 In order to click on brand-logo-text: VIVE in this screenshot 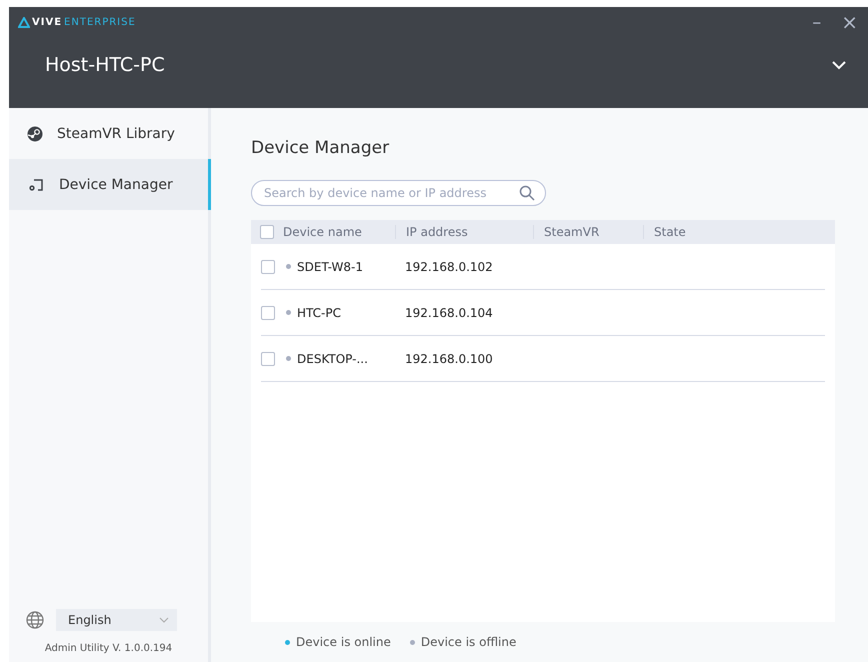, I will do `click(47, 22)`.